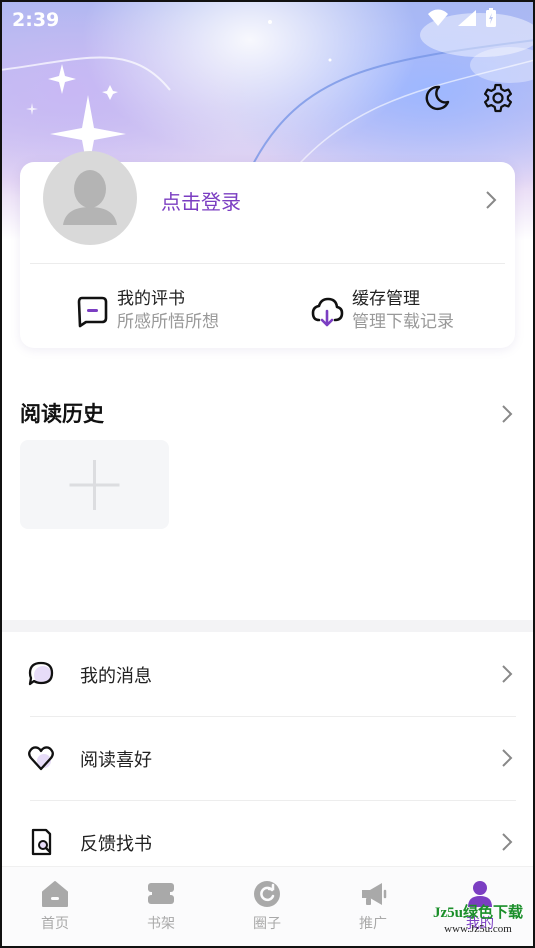 The height and width of the screenshot is (948, 535). I want to click on tab-circle: 圈子, so click(267, 906).